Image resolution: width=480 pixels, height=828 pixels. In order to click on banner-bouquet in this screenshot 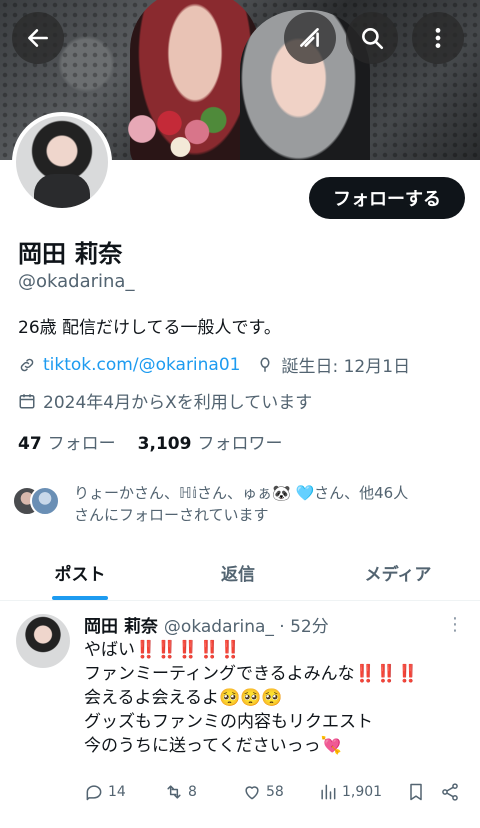, I will do `click(175, 132)`.